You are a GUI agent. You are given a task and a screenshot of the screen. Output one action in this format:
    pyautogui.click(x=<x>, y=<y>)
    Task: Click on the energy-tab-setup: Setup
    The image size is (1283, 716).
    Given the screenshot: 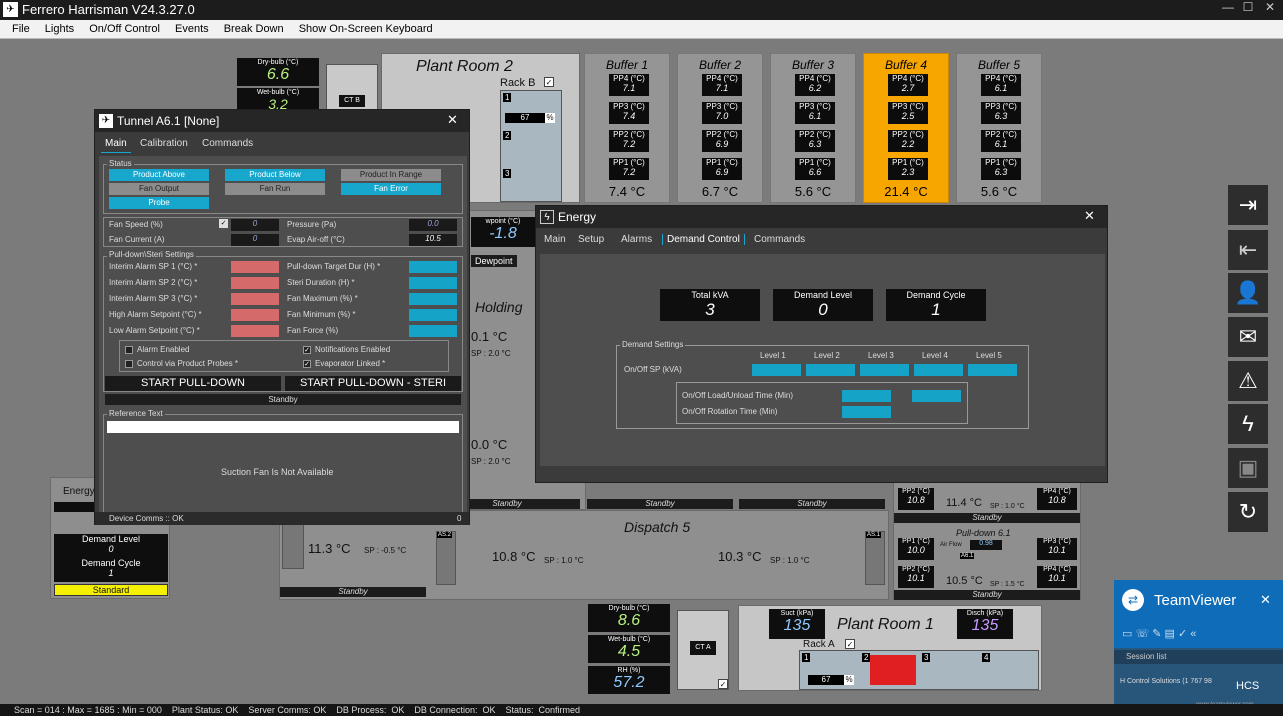 What is the action you would take?
    pyautogui.click(x=591, y=239)
    